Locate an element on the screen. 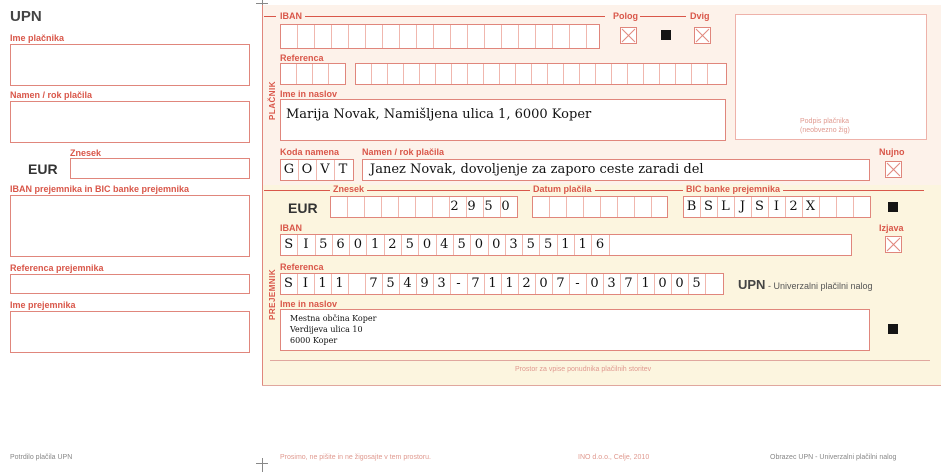  stub-purpose-label: Namen / rok plačila is located at coordinates (51, 95).